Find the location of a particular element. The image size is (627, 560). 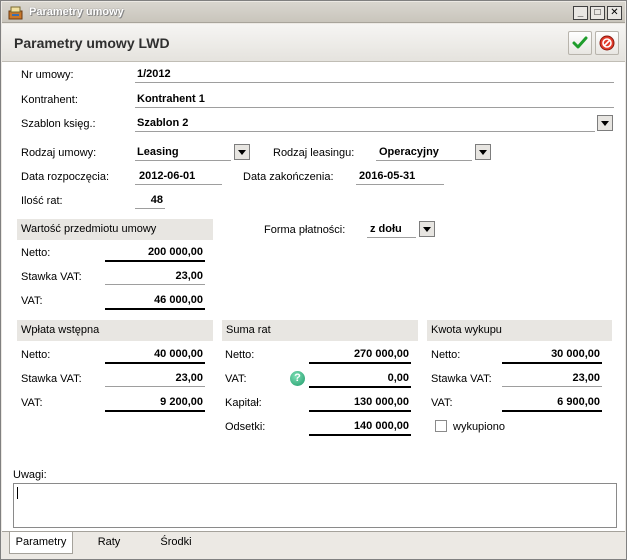

tab-parametry: Parametry is located at coordinates (41, 543).